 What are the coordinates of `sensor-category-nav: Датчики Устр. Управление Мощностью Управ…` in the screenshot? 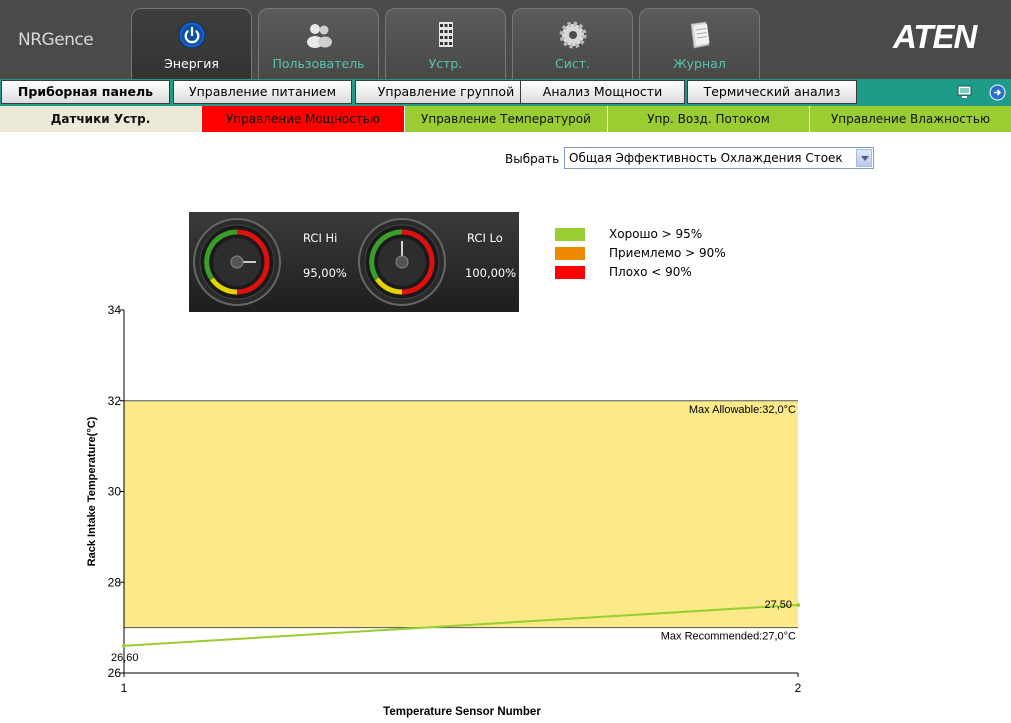 It's located at (505, 119).